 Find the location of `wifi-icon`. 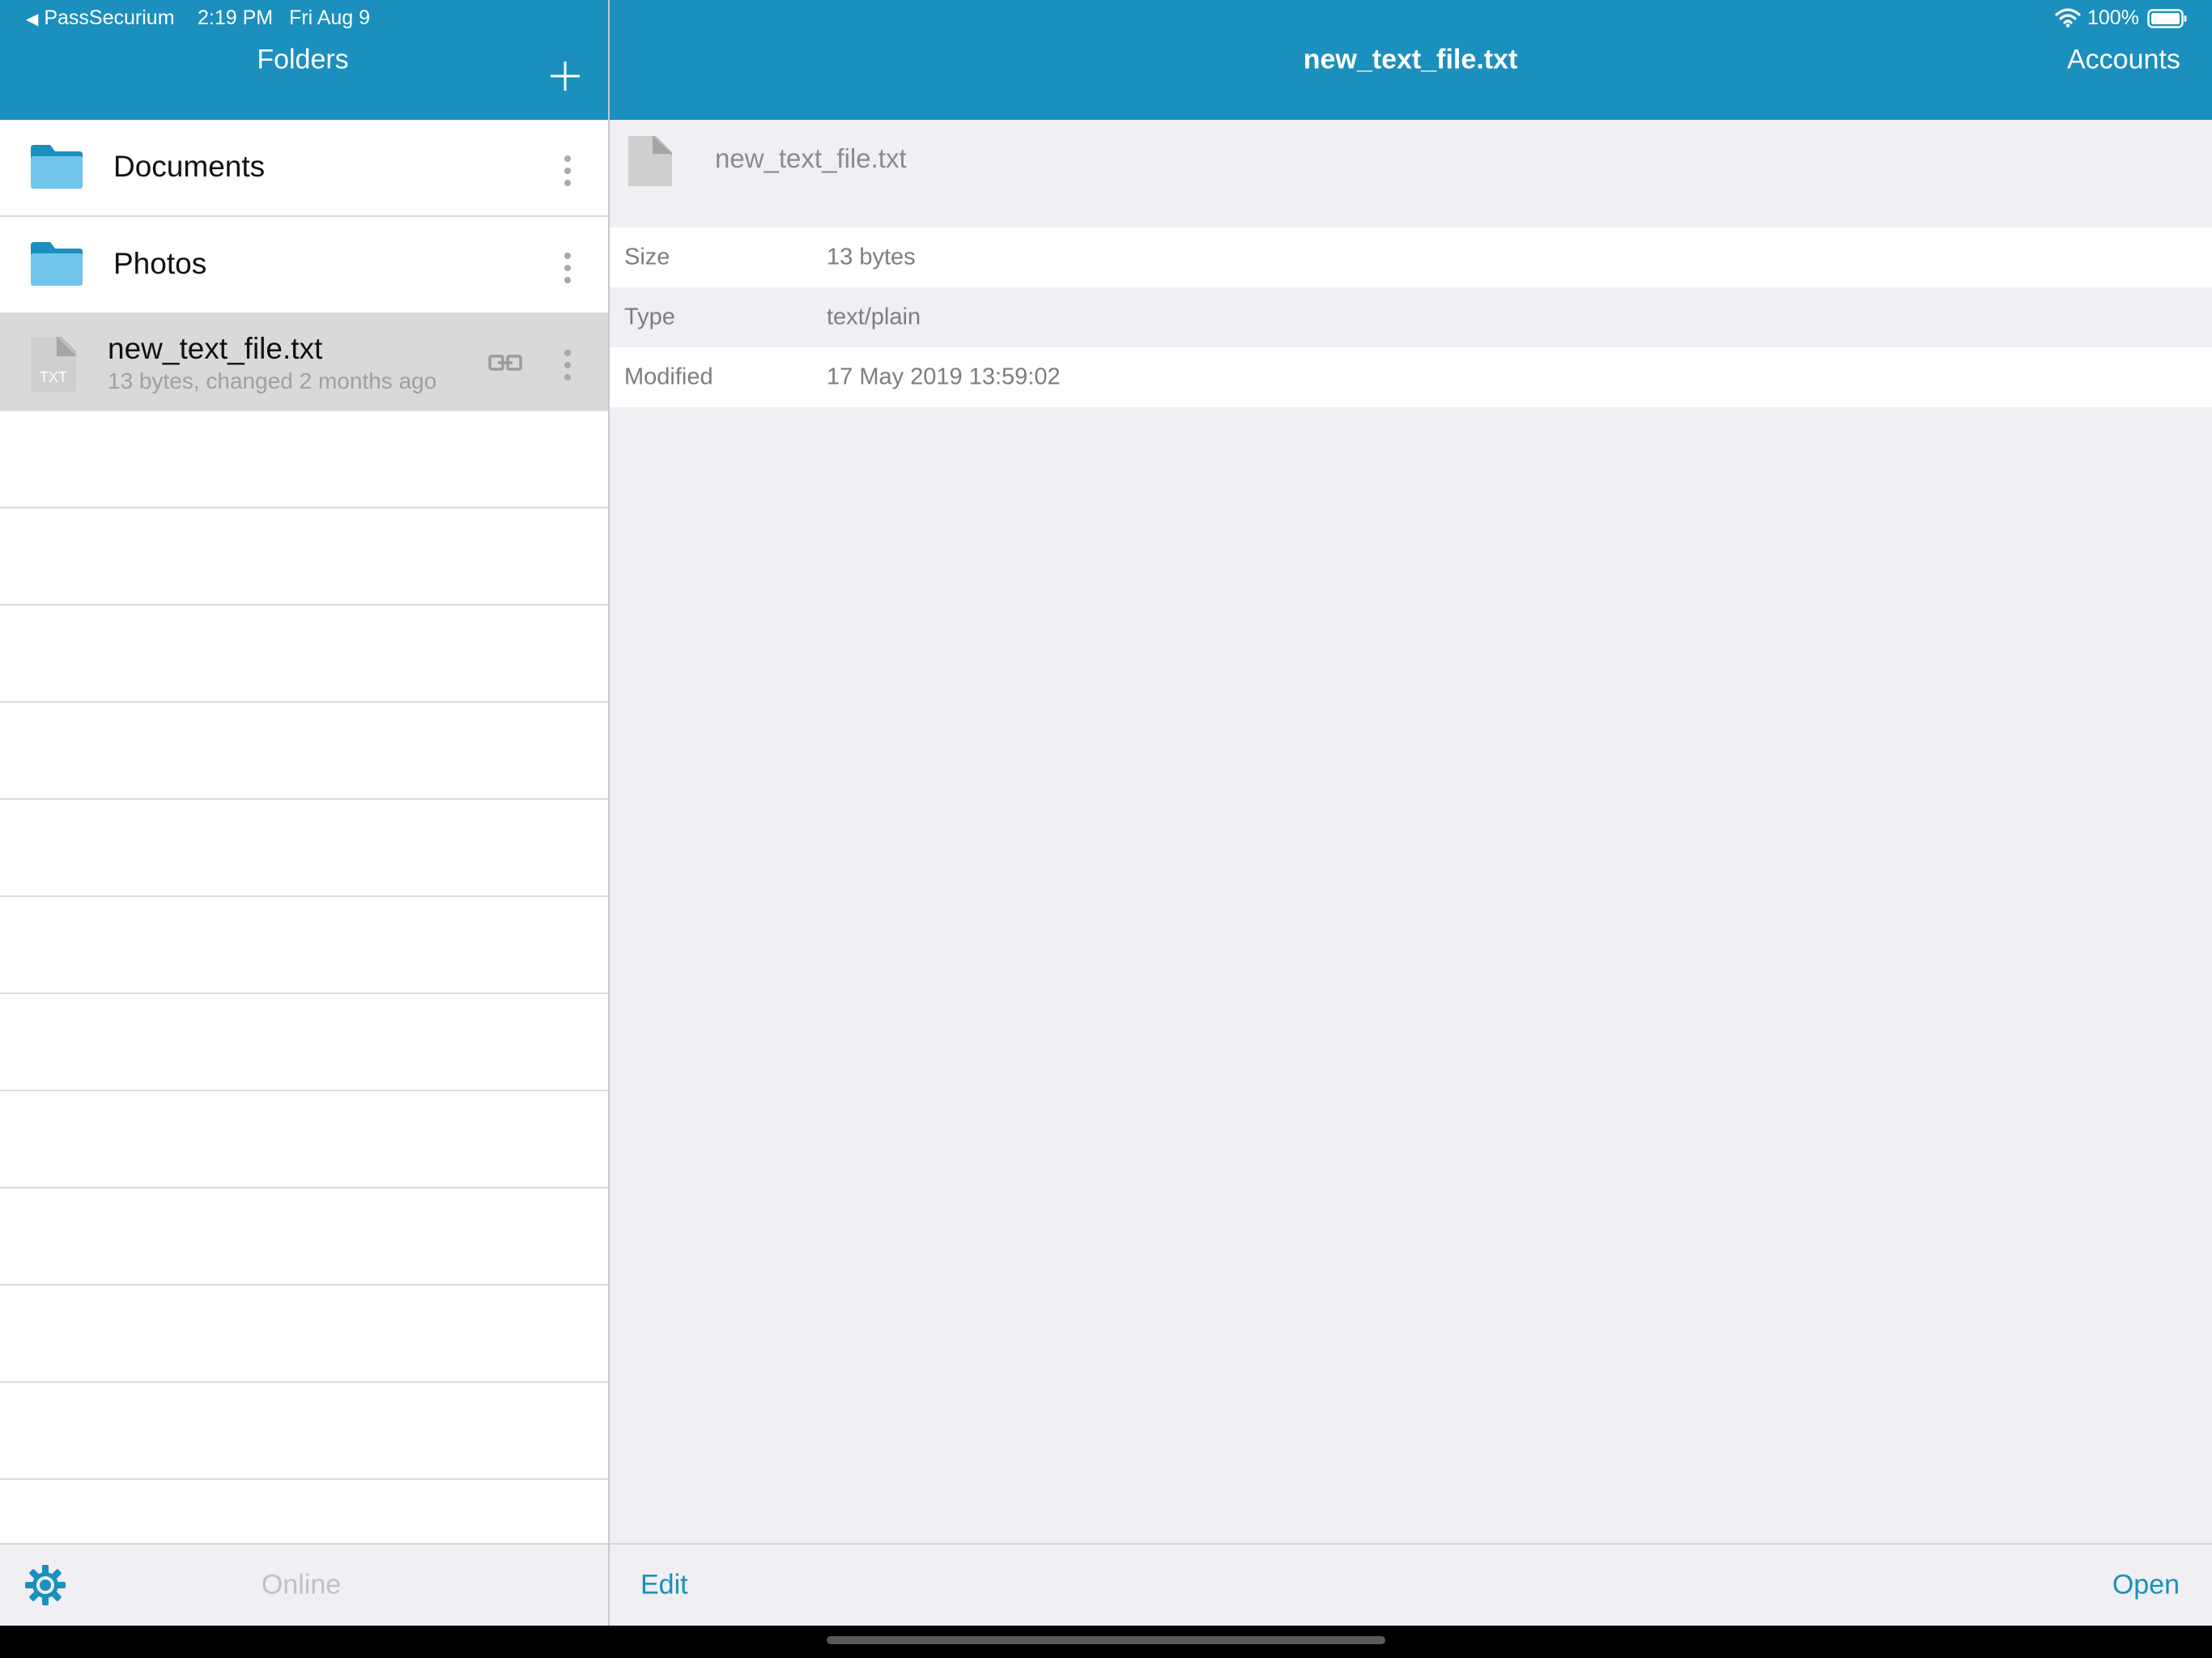

wifi-icon is located at coordinates (2068, 20).